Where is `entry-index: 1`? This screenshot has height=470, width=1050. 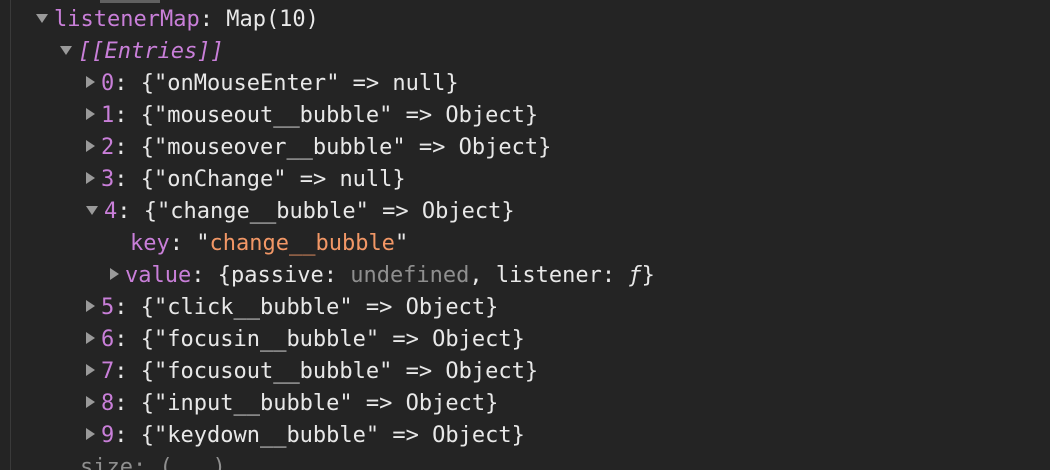 entry-index: 1 is located at coordinates (108, 115).